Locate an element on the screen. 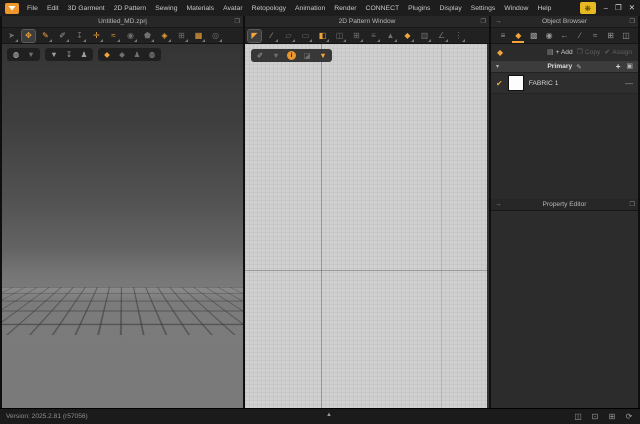  tab-fabric: ◆ is located at coordinates (518, 35).